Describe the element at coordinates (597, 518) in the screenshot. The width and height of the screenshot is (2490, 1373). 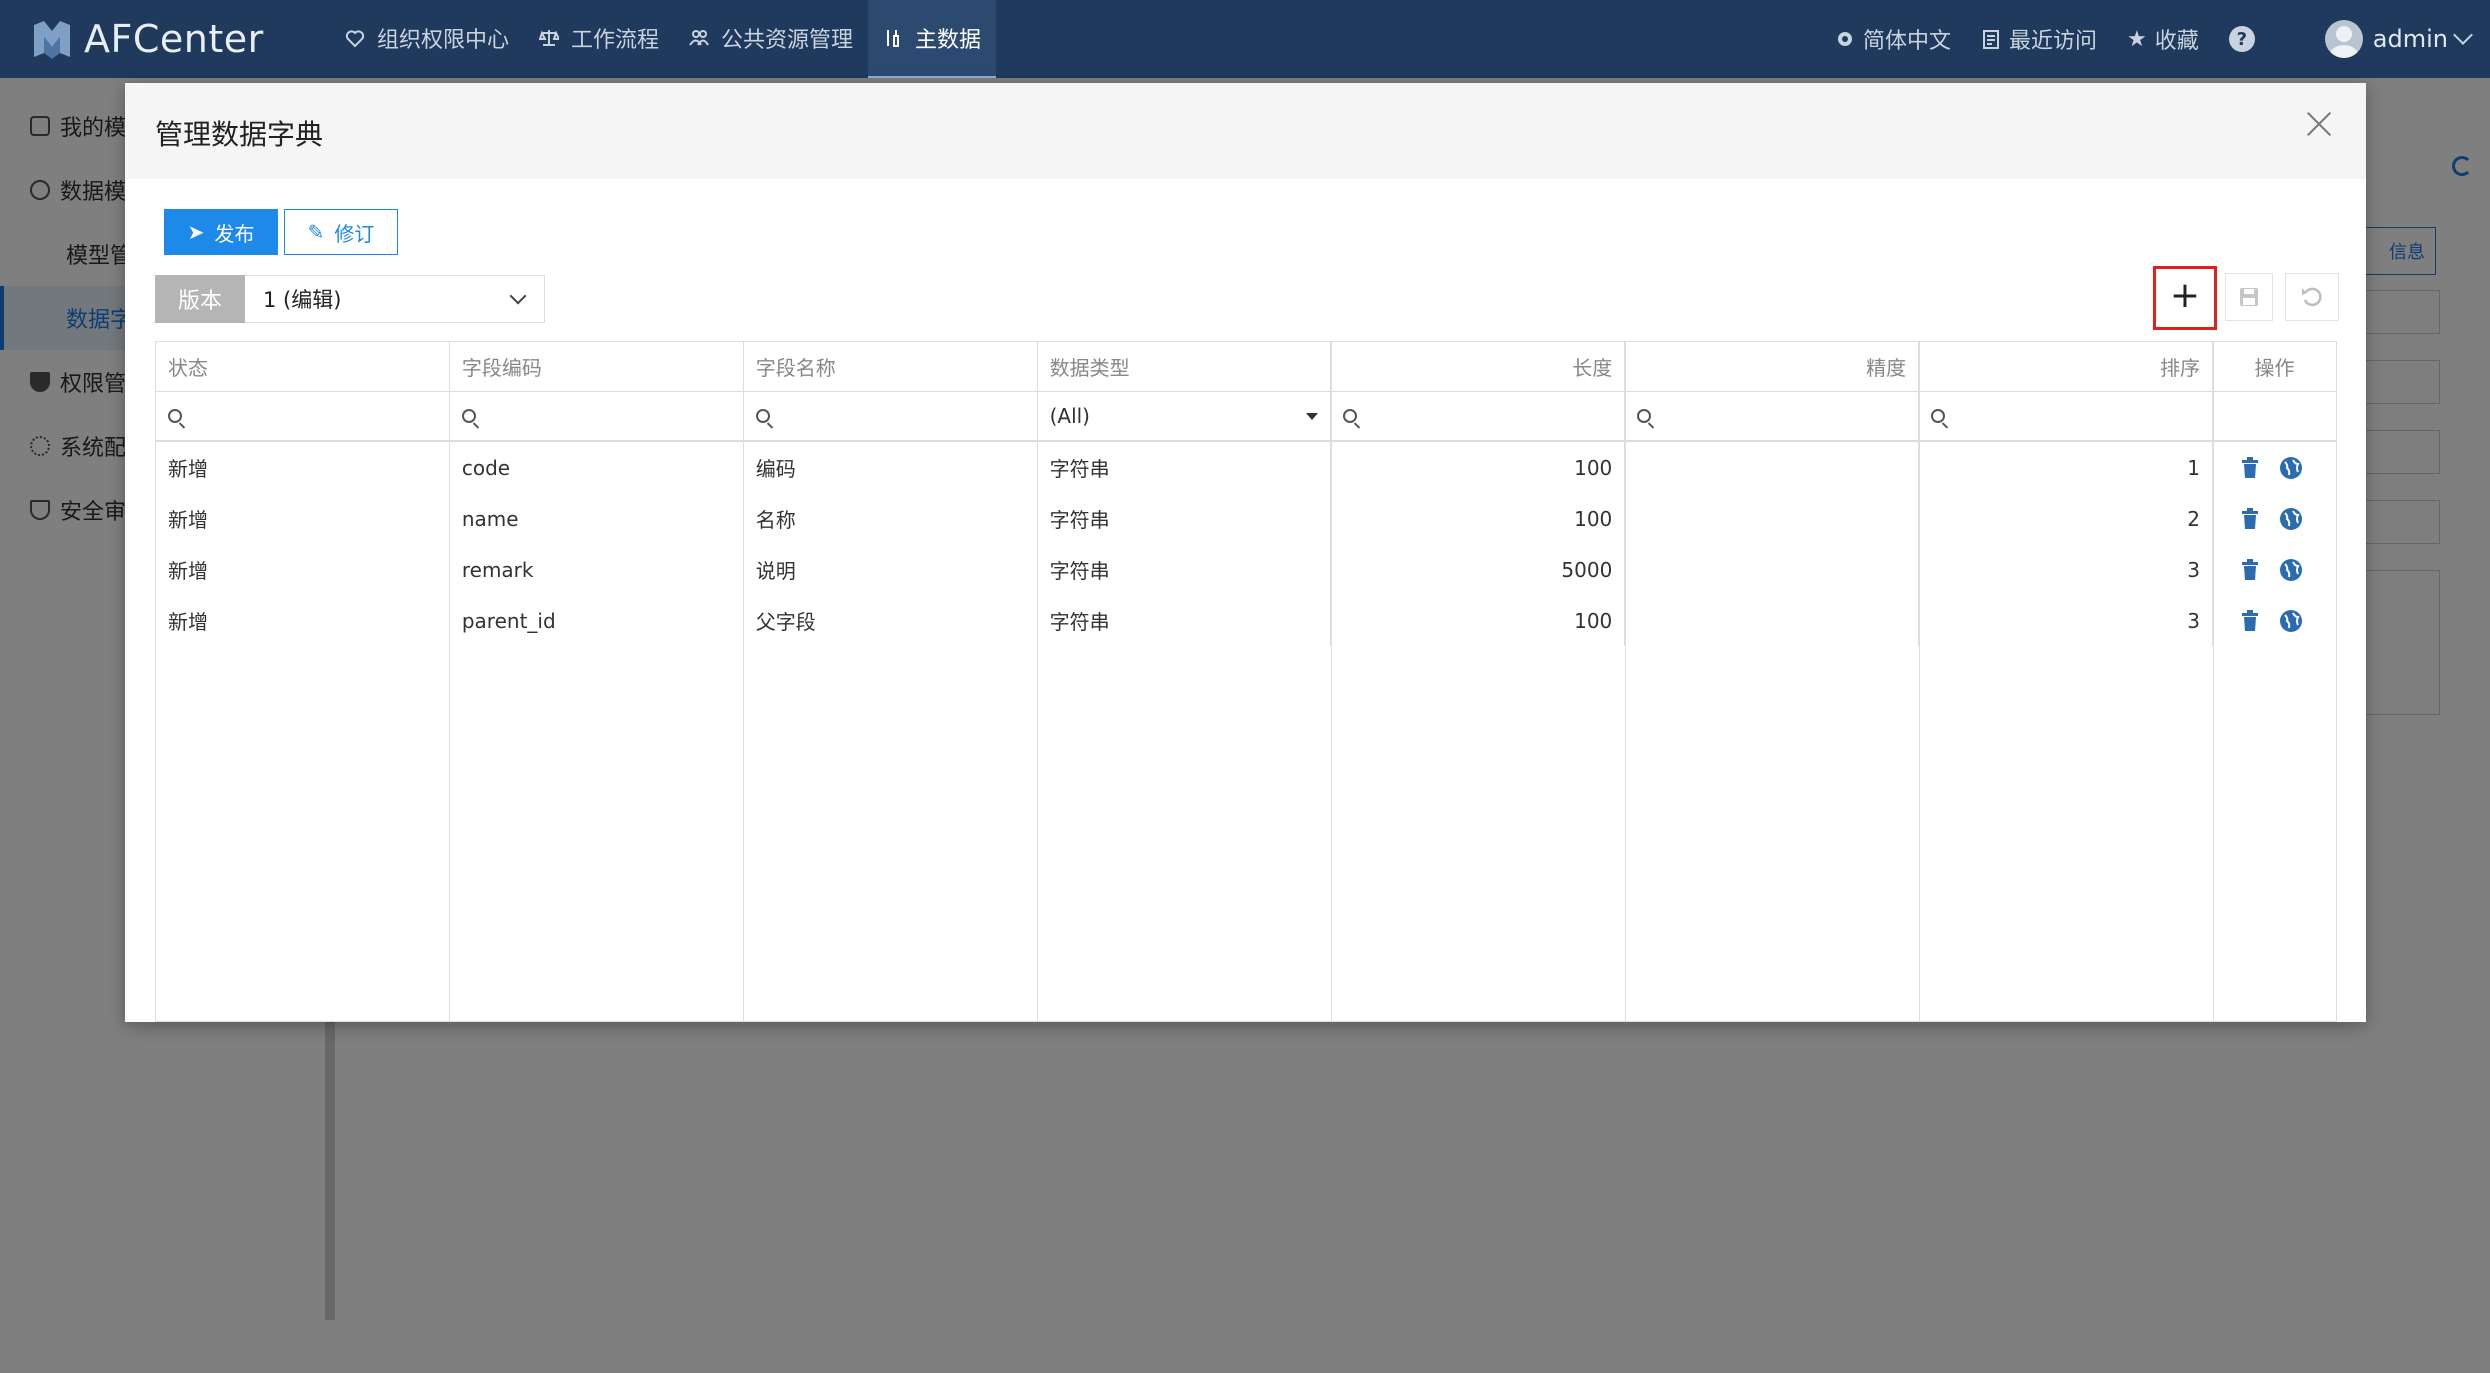
I see `cell-code: name` at that location.